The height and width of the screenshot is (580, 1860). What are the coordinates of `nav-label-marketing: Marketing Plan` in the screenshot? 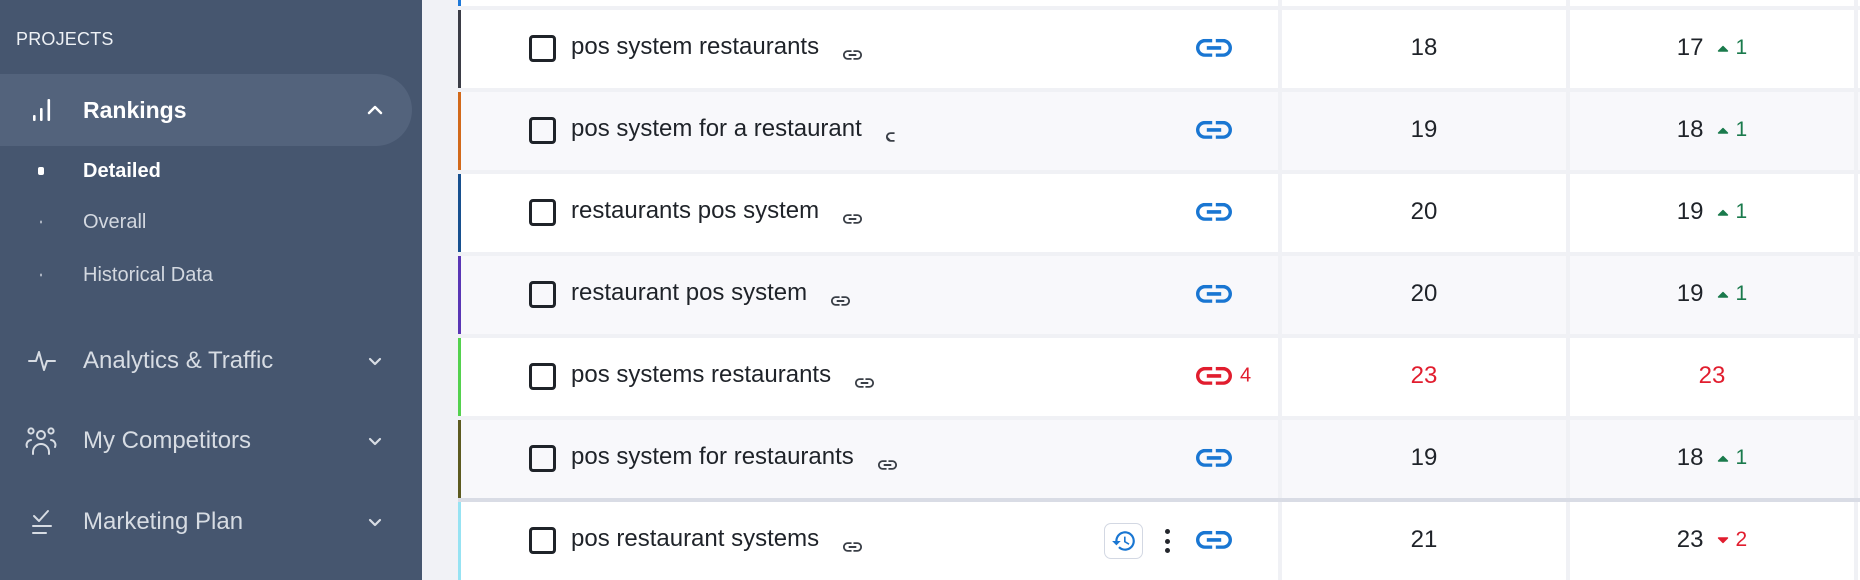 It's located at (163, 521).